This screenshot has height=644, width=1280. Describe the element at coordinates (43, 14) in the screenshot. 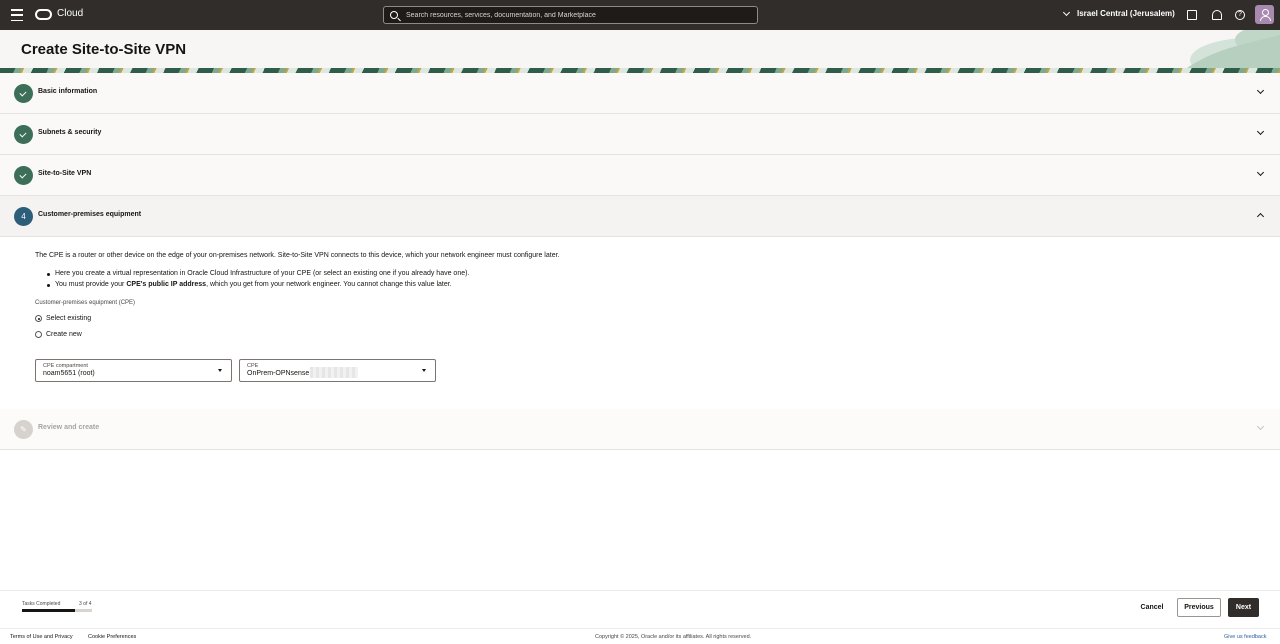

I see `oracle-logo-icon` at that location.